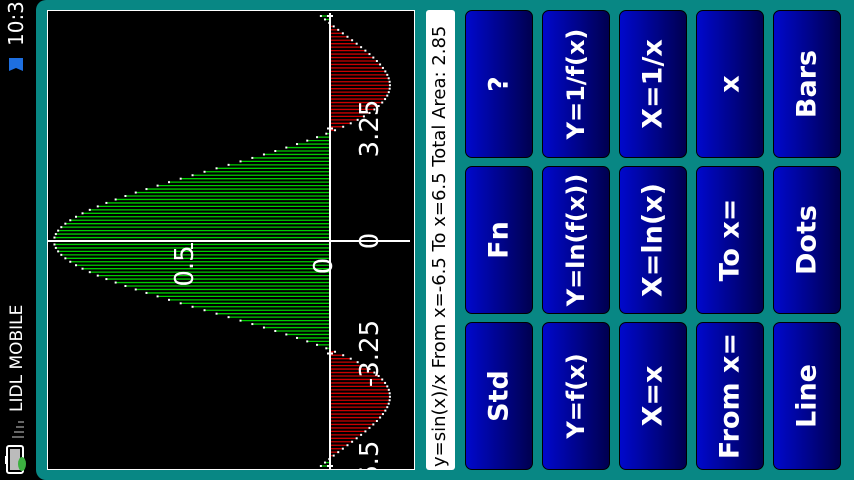 The height and width of the screenshot is (480, 854). Describe the element at coordinates (576, 240) in the screenshot. I see `y-ln-button: Y=ln(f(x))` at that location.